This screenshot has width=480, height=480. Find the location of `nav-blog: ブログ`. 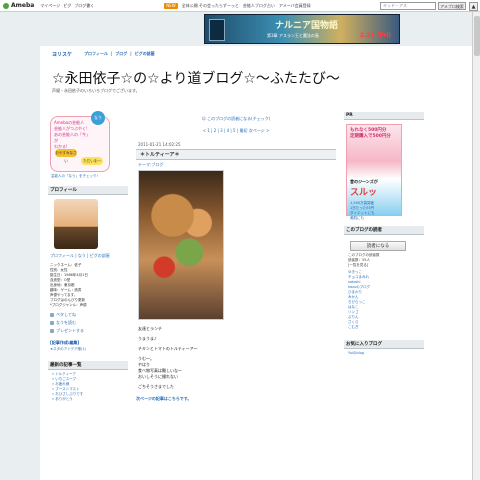

nav-blog: ブログ is located at coordinates (121, 54).